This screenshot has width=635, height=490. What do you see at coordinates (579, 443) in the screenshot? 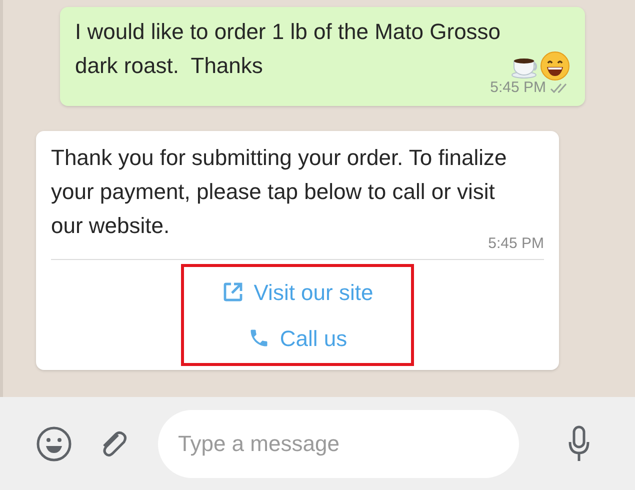
I see `microphone-icon` at bounding box center [579, 443].